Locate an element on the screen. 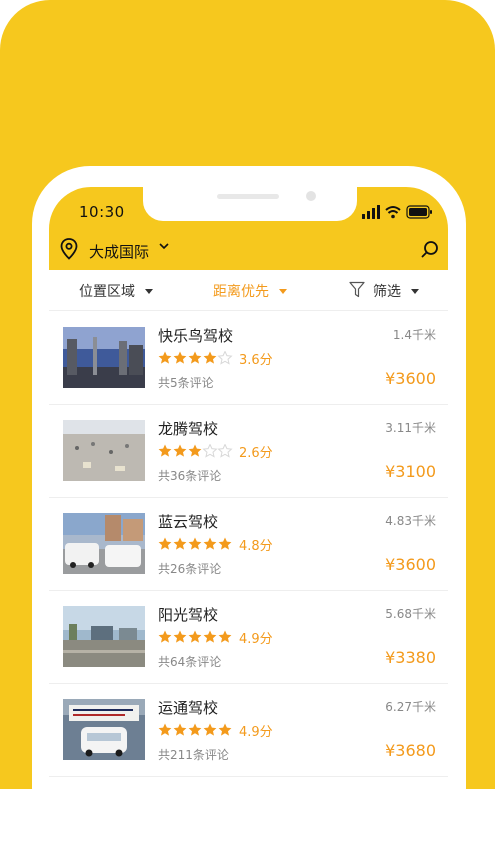 Image resolution: width=495 pixels, height=846 pixels. distance: 5.68千米 is located at coordinates (410, 614).